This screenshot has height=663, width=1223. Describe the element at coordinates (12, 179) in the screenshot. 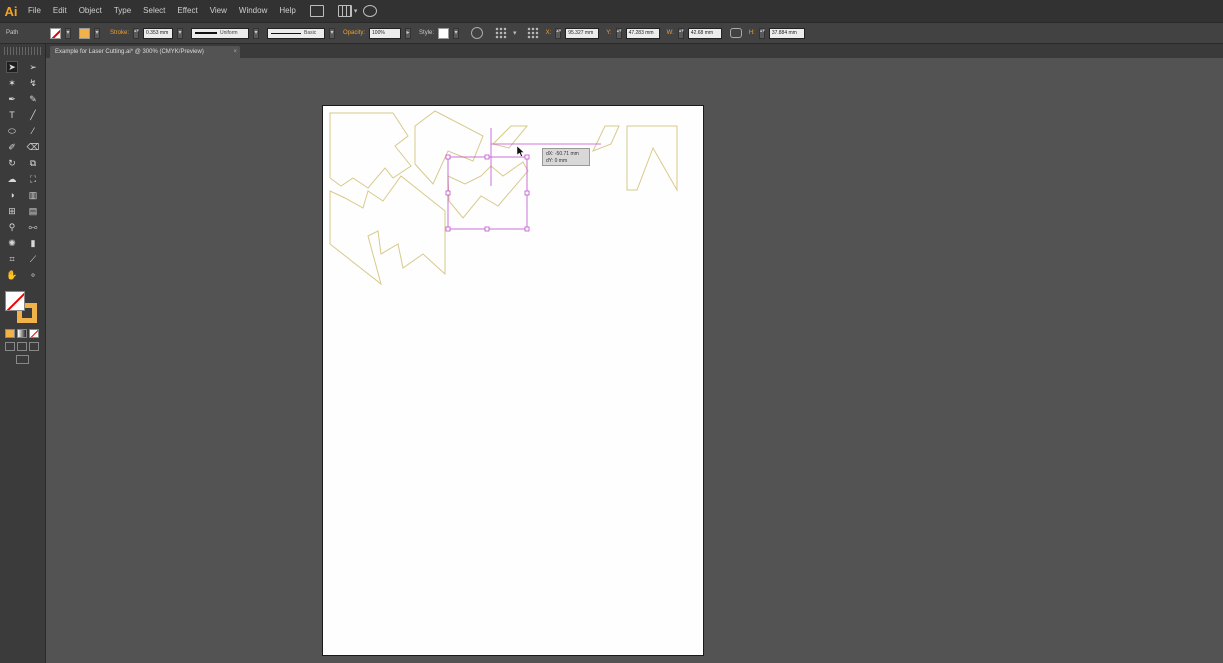

I see `warp-icon: ☁` at that location.